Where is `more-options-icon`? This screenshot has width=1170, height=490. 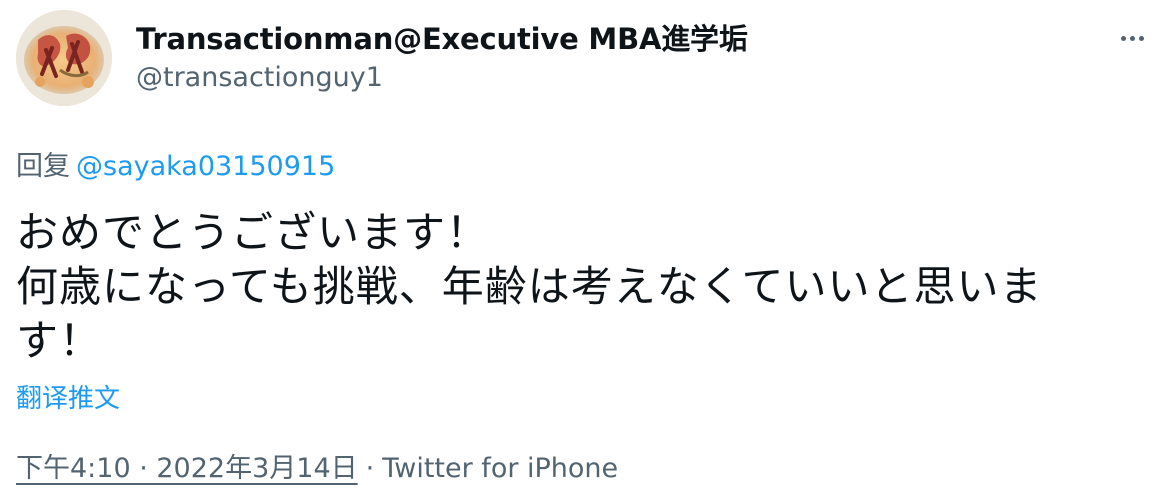
more-options-icon is located at coordinates (1123, 38).